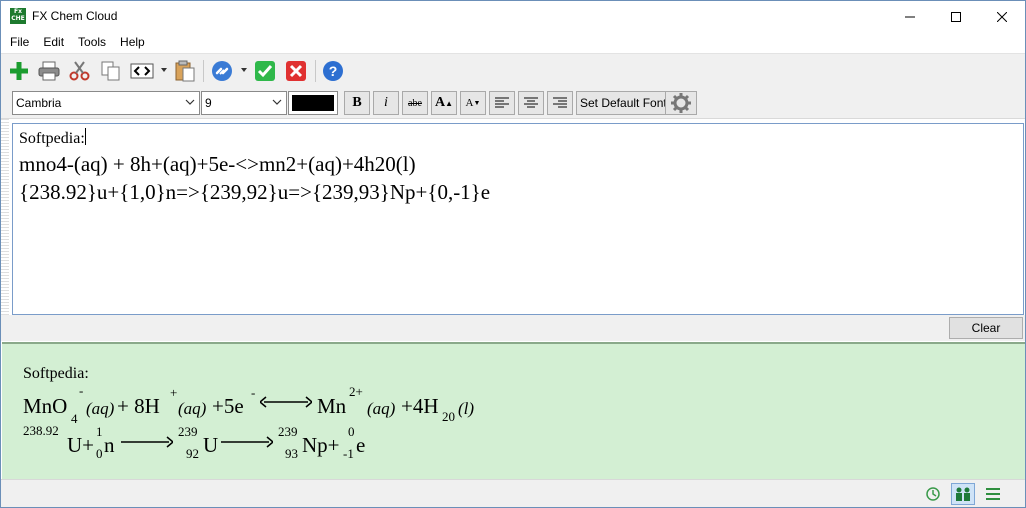 Image resolution: width=1026 pixels, height=508 pixels. I want to click on shrink-font-button: A ▼, so click(473, 103).